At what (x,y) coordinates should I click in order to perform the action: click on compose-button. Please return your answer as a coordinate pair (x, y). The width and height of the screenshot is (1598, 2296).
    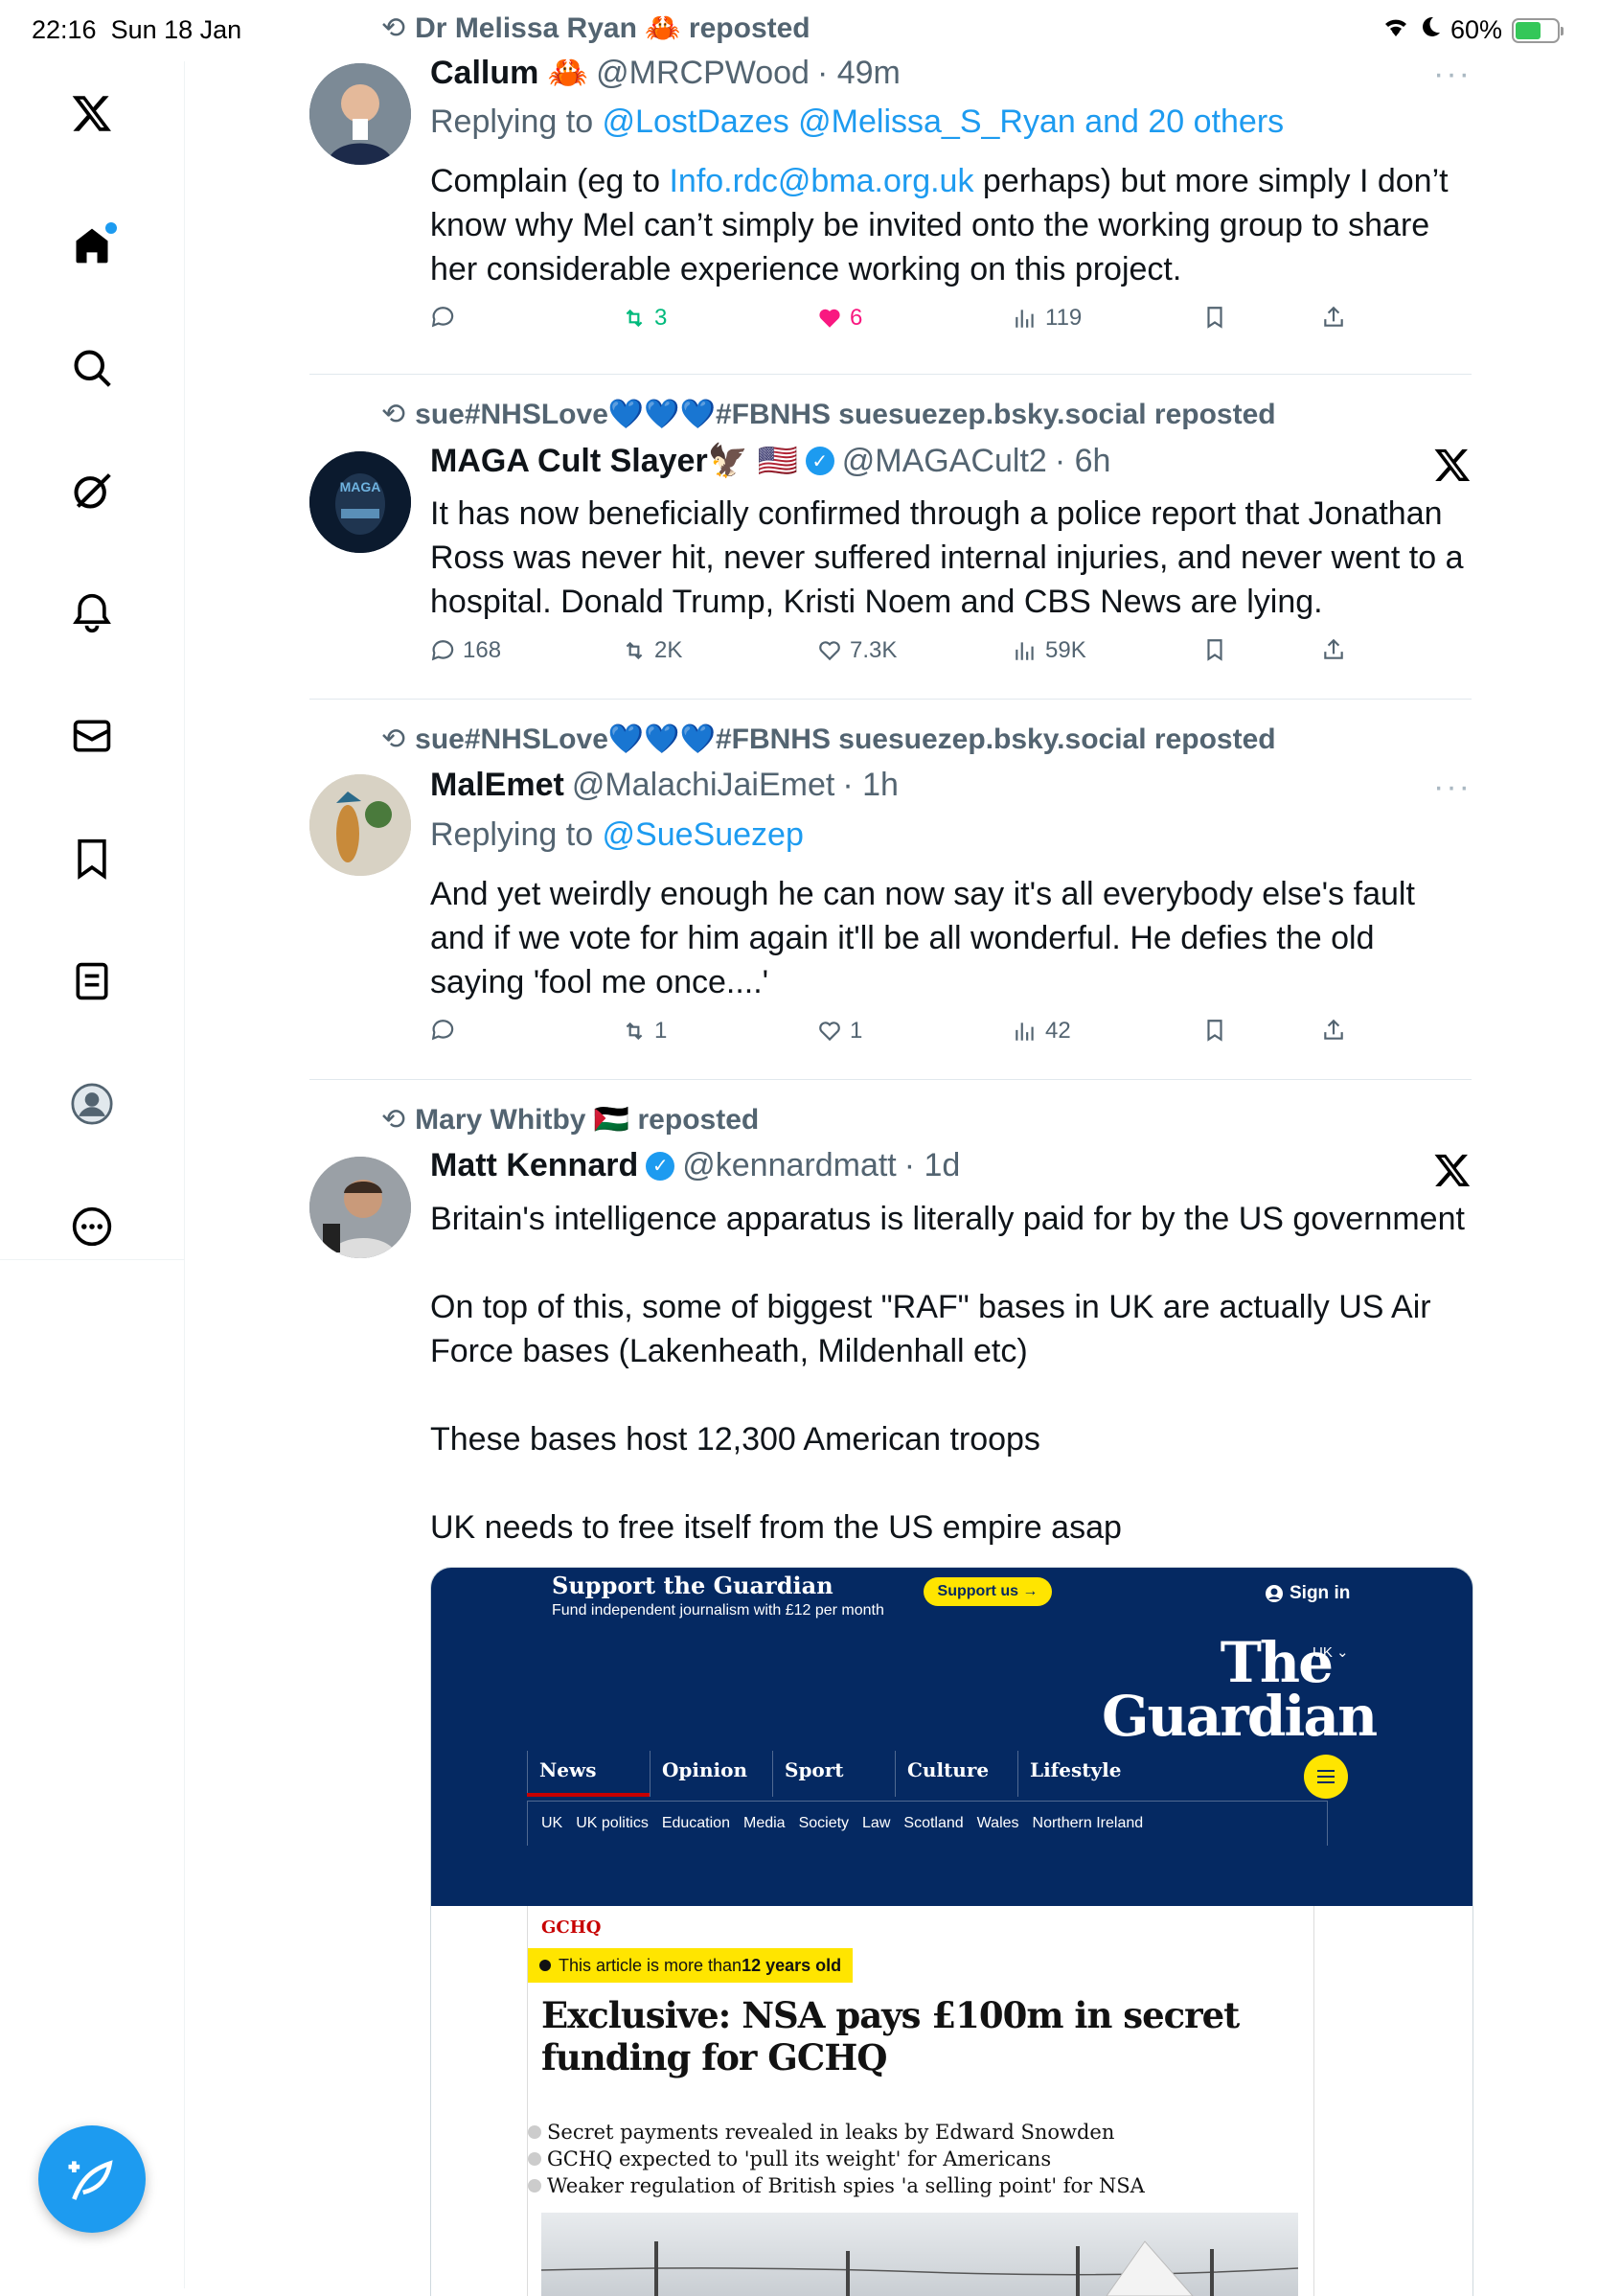
    Looking at the image, I should click on (92, 2179).